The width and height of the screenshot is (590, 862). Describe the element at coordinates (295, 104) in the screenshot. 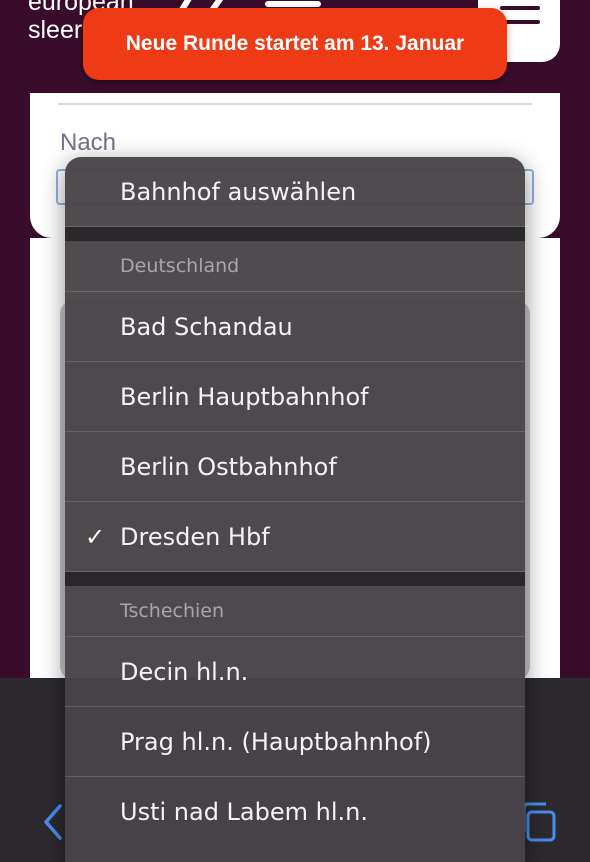

I see `divider` at that location.